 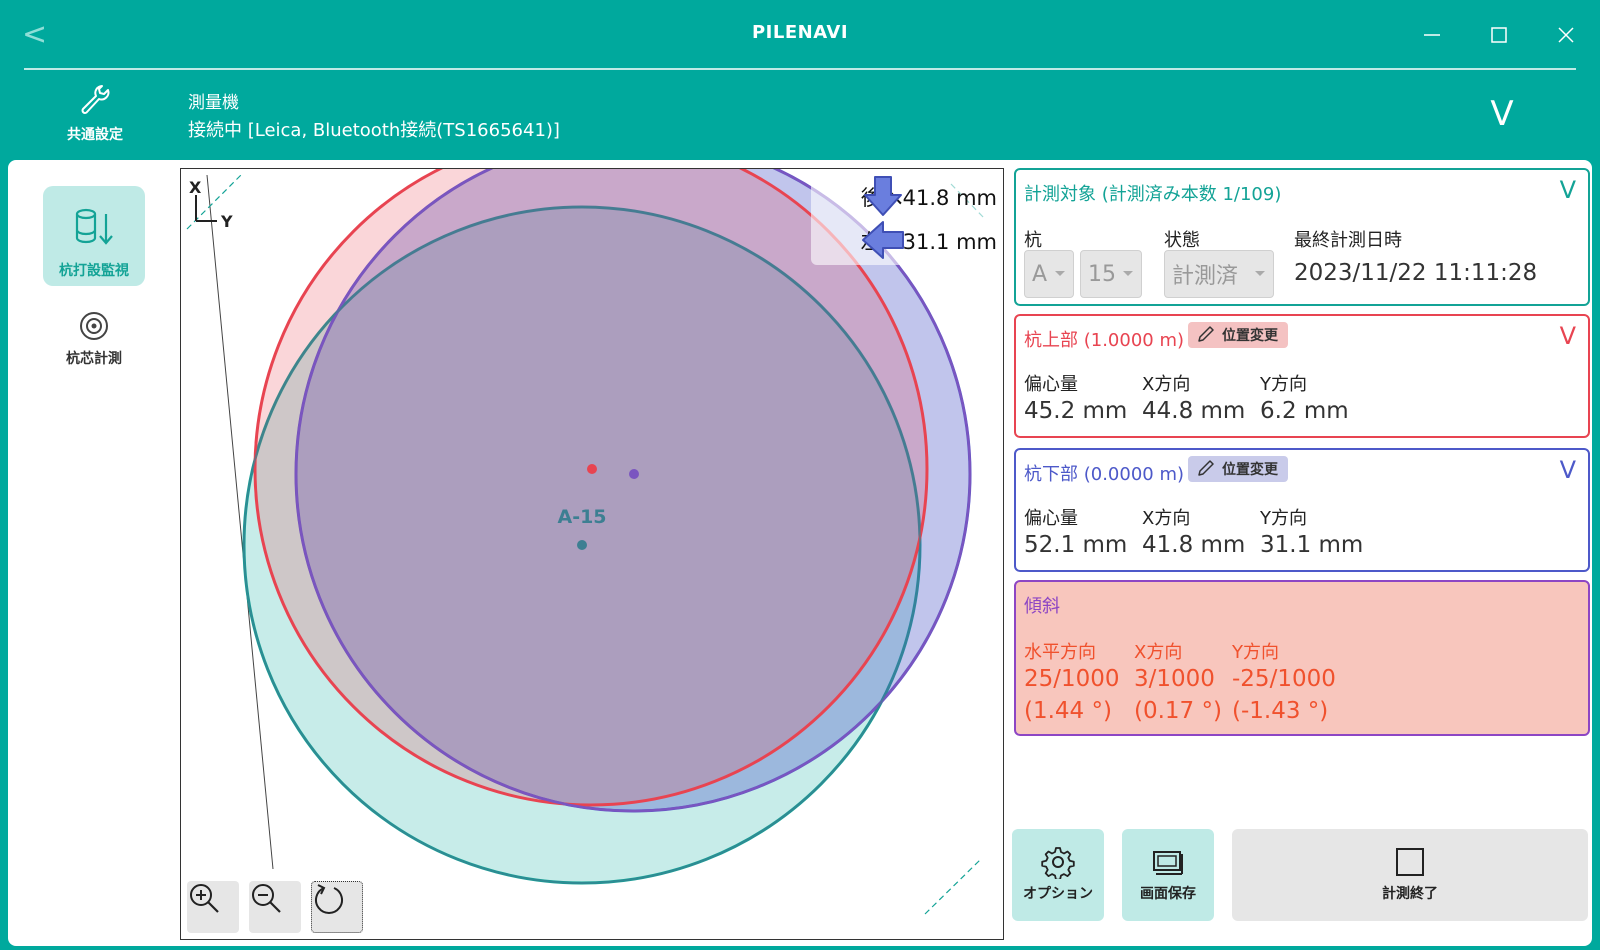 I want to click on device-title: 測量機, so click(x=213, y=103).